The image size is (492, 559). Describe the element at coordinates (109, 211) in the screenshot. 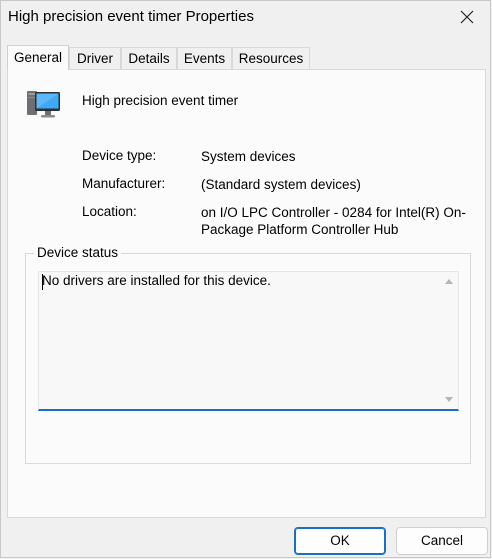

I see `location-label: Location:` at that location.